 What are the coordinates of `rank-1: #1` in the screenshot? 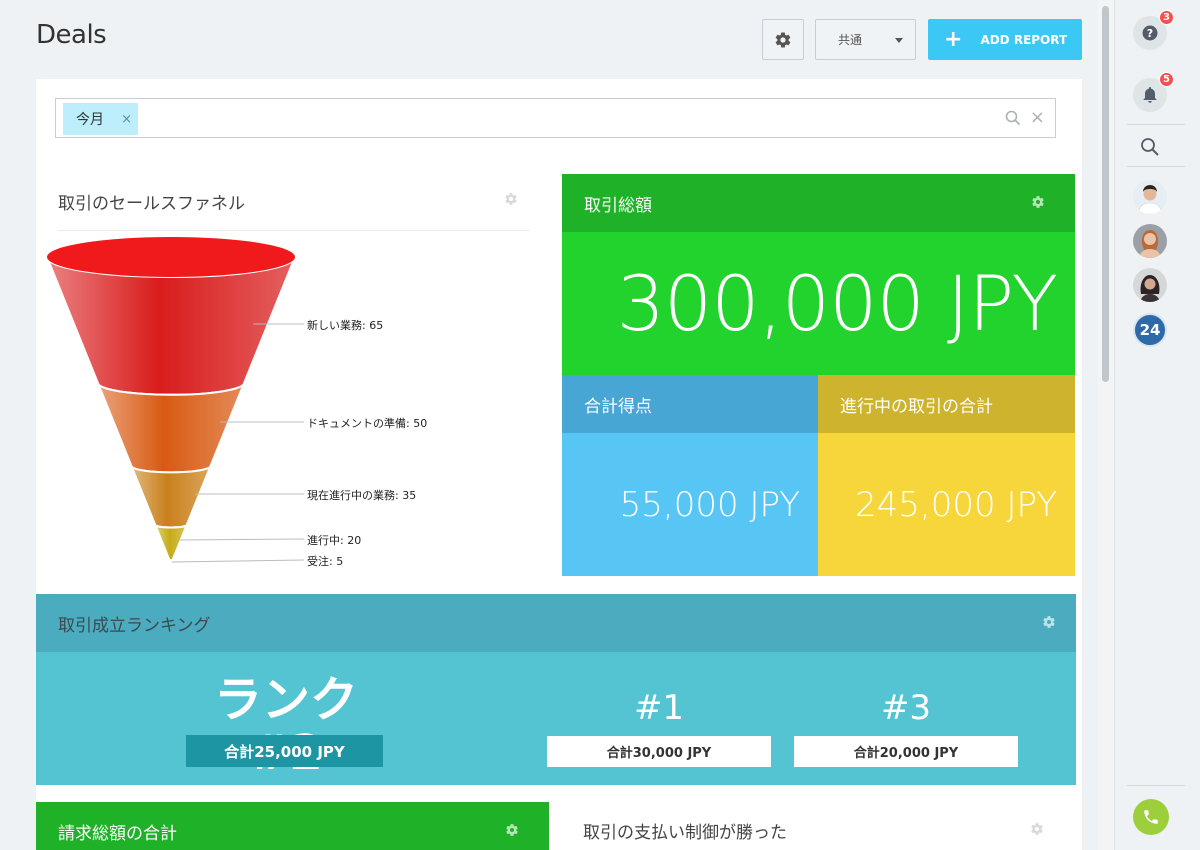 It's located at (659, 708).